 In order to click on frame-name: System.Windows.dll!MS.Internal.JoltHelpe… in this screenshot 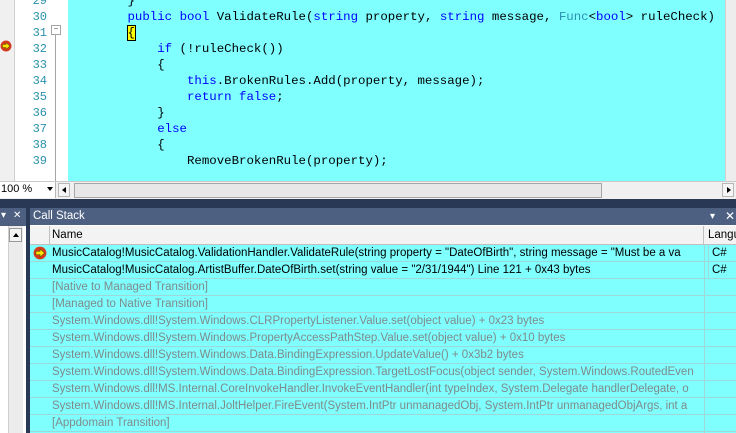, I will do `click(370, 406)`.